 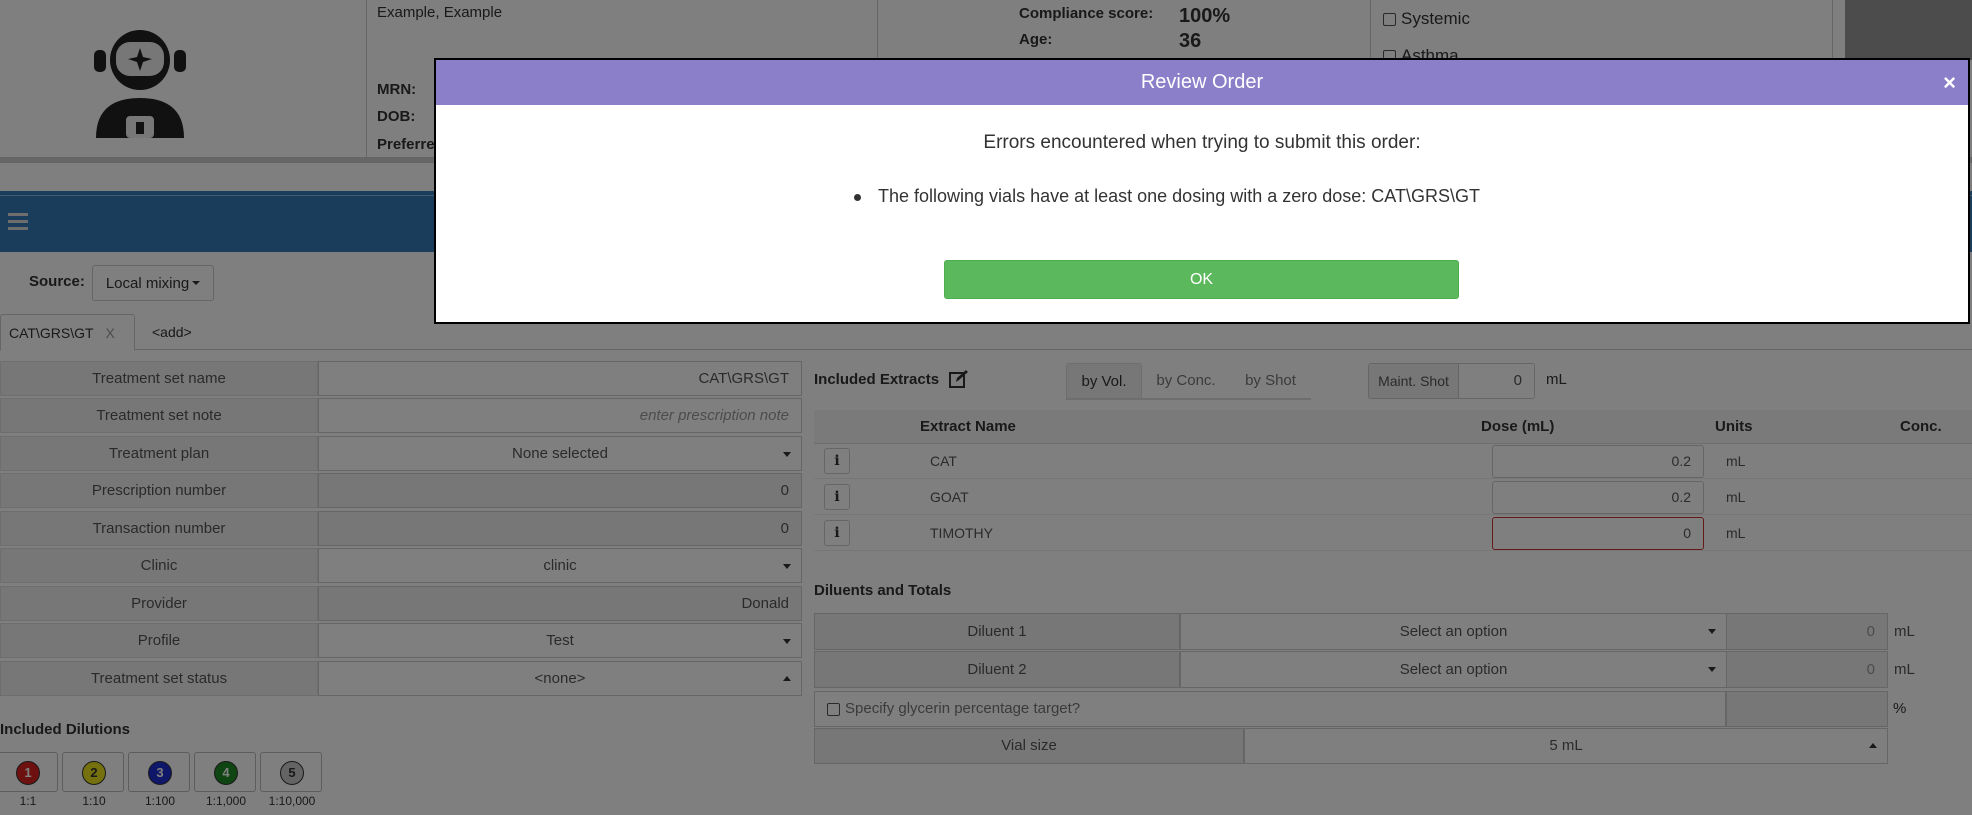 What do you see at coordinates (1949, 82) in the screenshot?
I see `close-icon: ×` at bounding box center [1949, 82].